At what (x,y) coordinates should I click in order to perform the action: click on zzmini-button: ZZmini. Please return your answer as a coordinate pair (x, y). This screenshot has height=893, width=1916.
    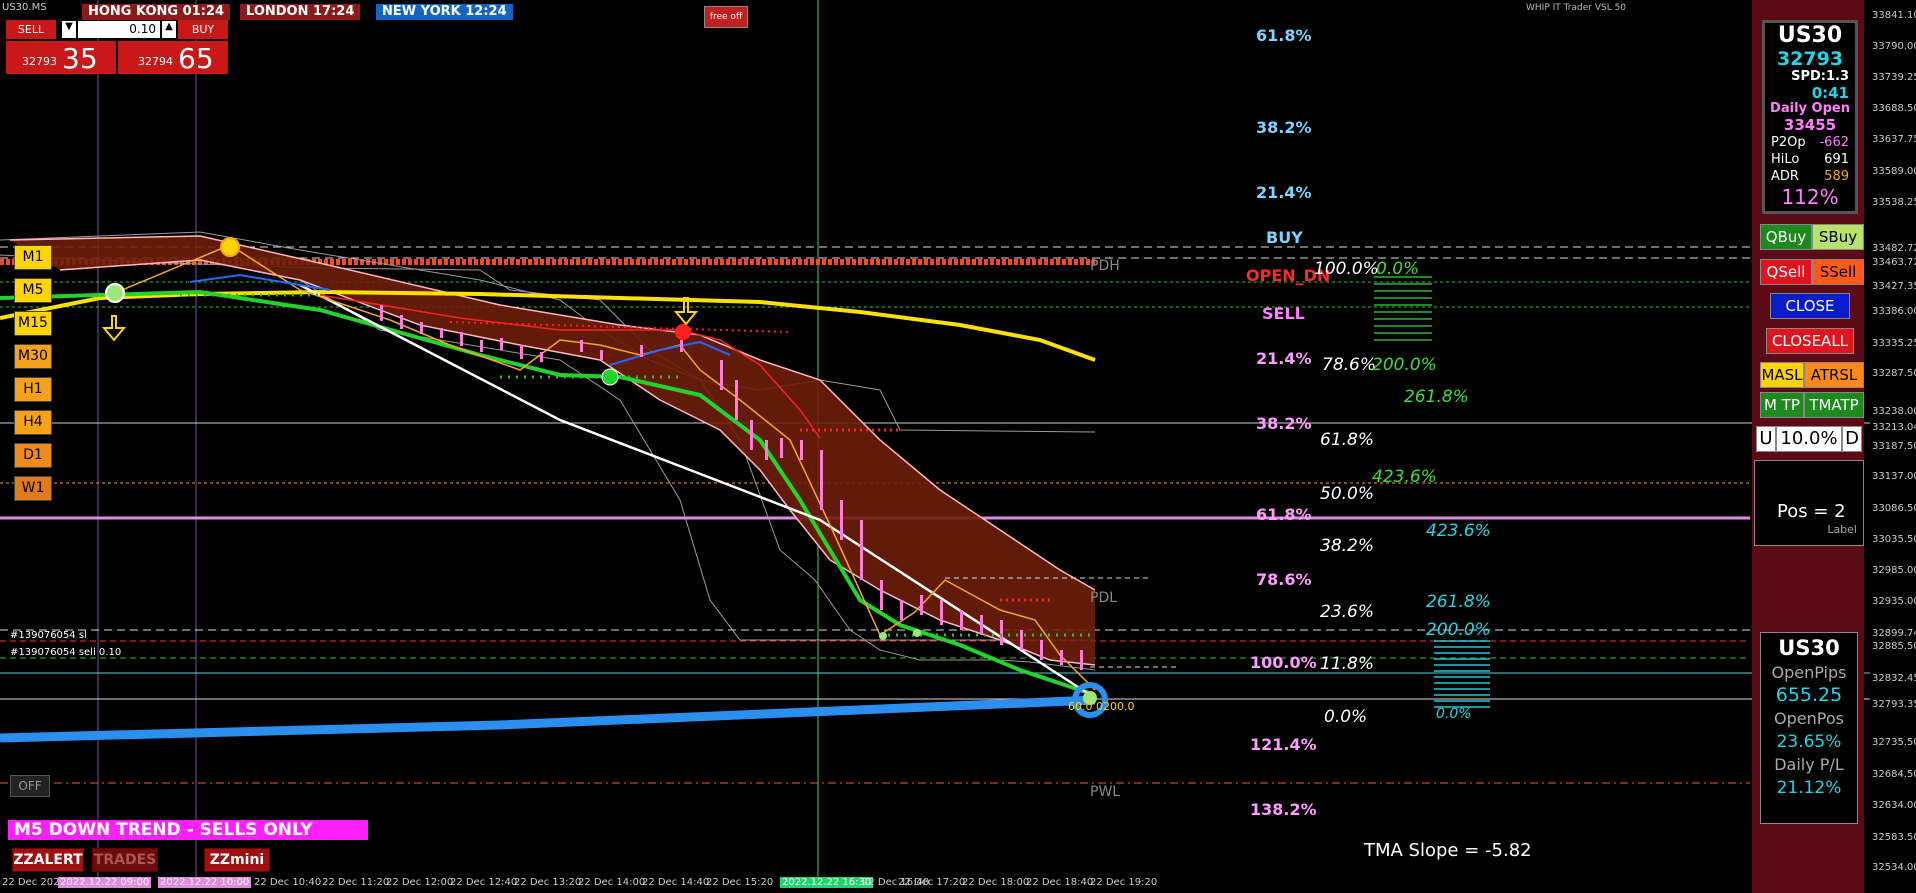
    Looking at the image, I should click on (237, 860).